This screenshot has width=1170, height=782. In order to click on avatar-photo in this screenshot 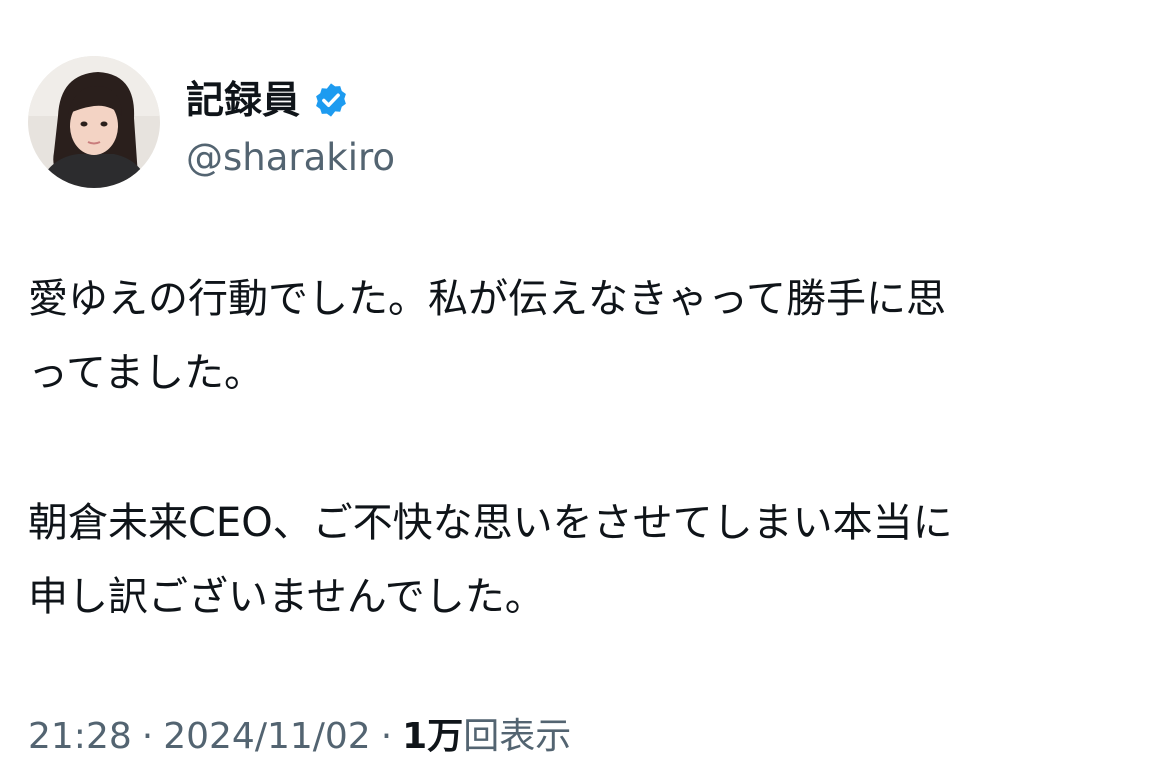, I will do `click(94, 122)`.